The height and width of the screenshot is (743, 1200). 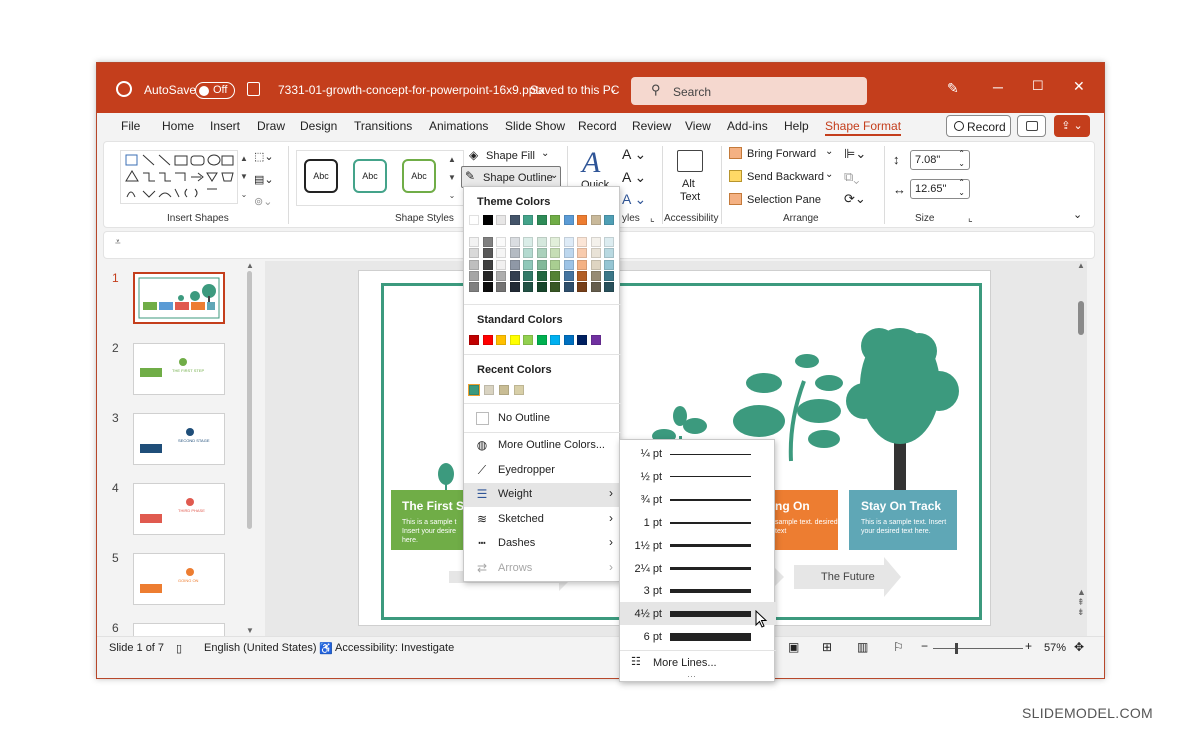 I want to click on merge-shapes-icon: ⊚⌄, so click(x=263, y=201).